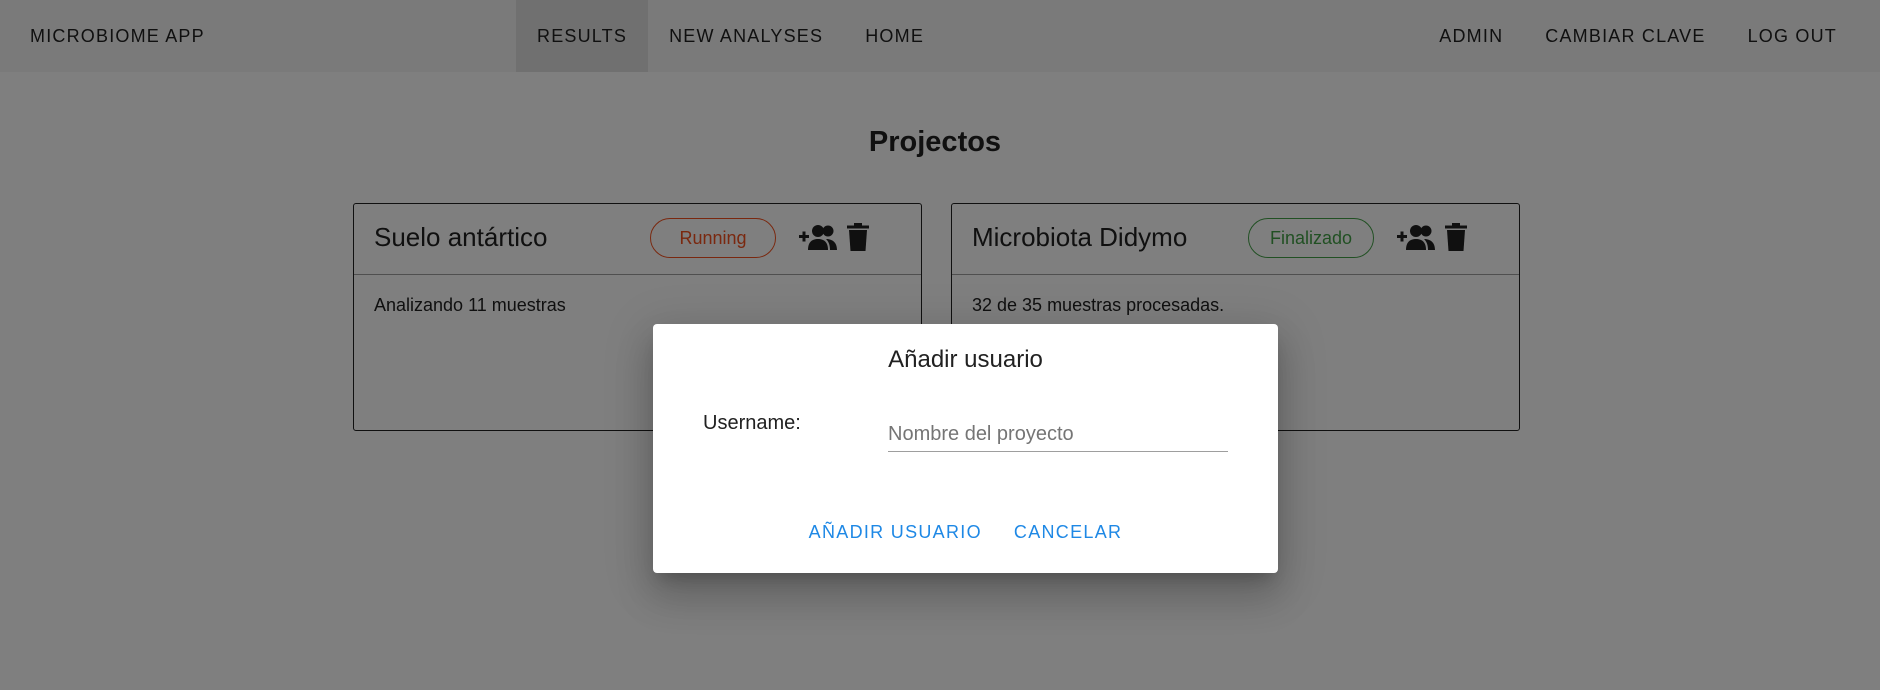 This screenshot has height=690, width=1880. I want to click on dialog-actions: AÑADIR USUARIO CANCELAR, so click(965, 532).